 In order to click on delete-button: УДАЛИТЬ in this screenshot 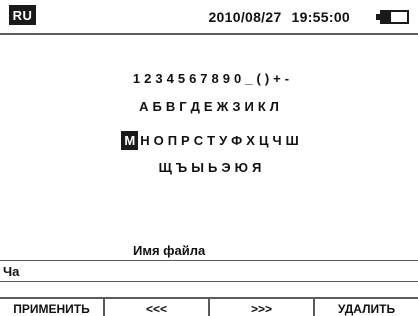, I will do `click(366, 307)`.